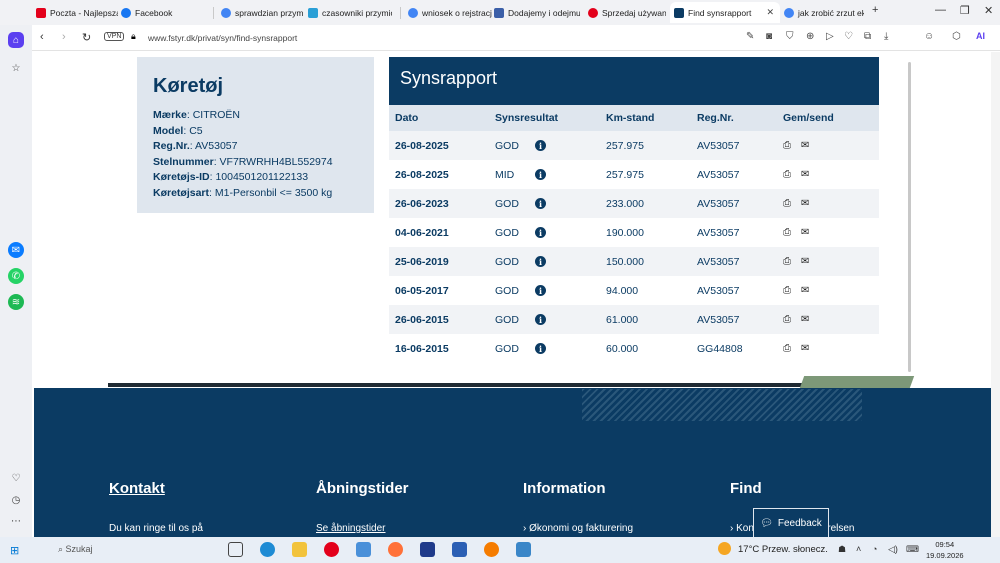 This screenshot has width=1000, height=563. I want to click on fstyr-icon, so click(679, 12).